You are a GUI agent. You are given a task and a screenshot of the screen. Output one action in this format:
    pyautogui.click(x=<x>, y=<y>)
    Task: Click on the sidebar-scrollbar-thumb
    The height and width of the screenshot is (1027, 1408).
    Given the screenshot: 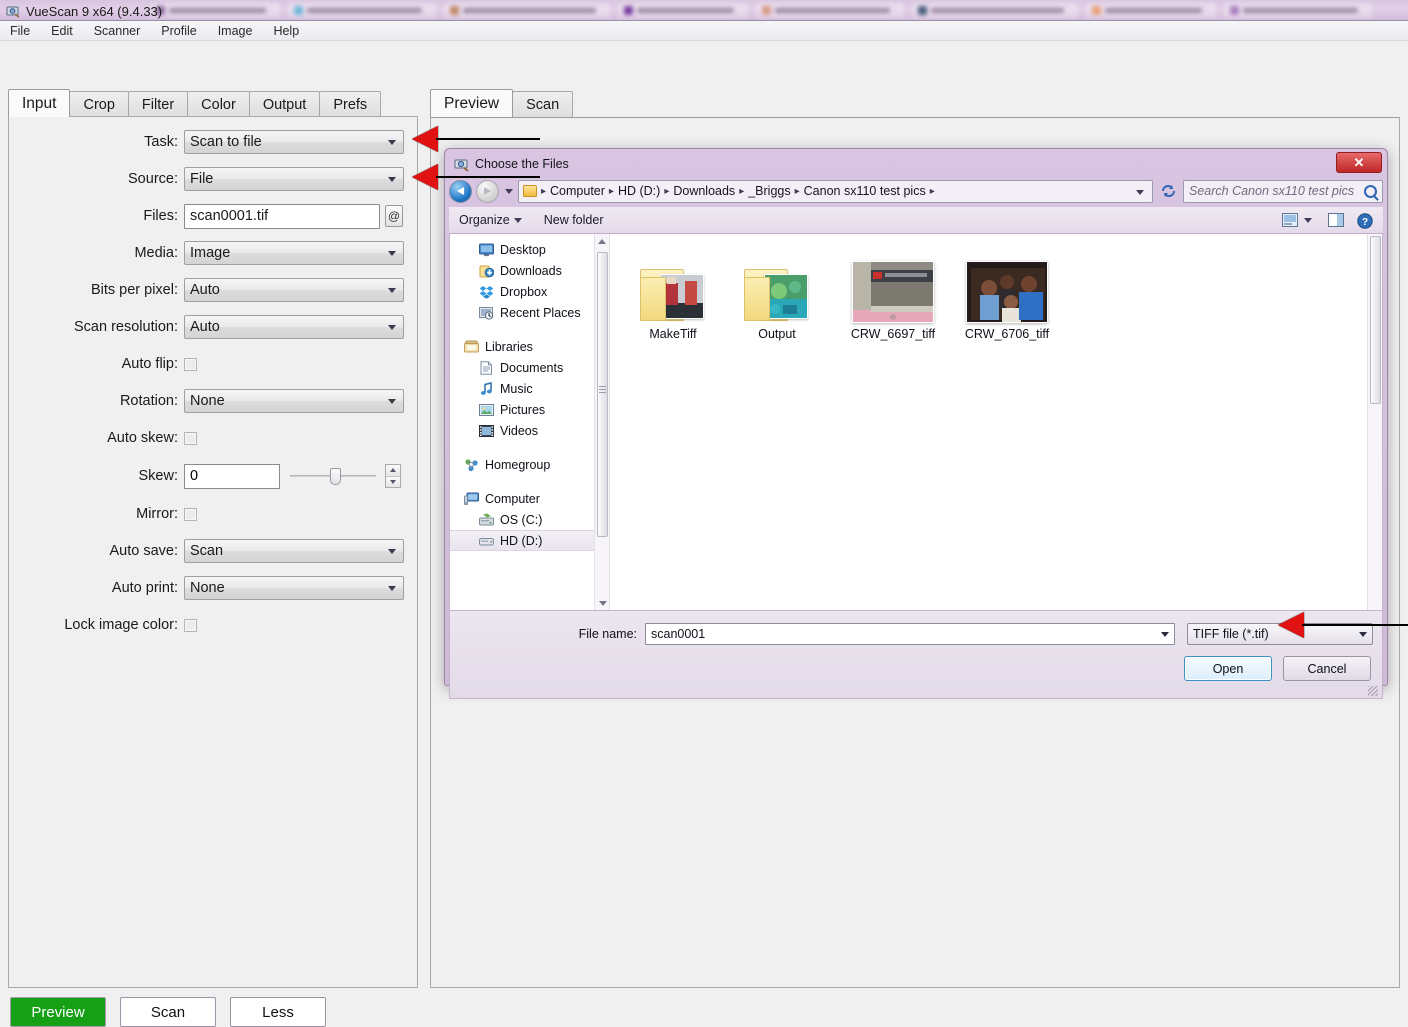 What is the action you would take?
    pyautogui.click(x=602, y=394)
    